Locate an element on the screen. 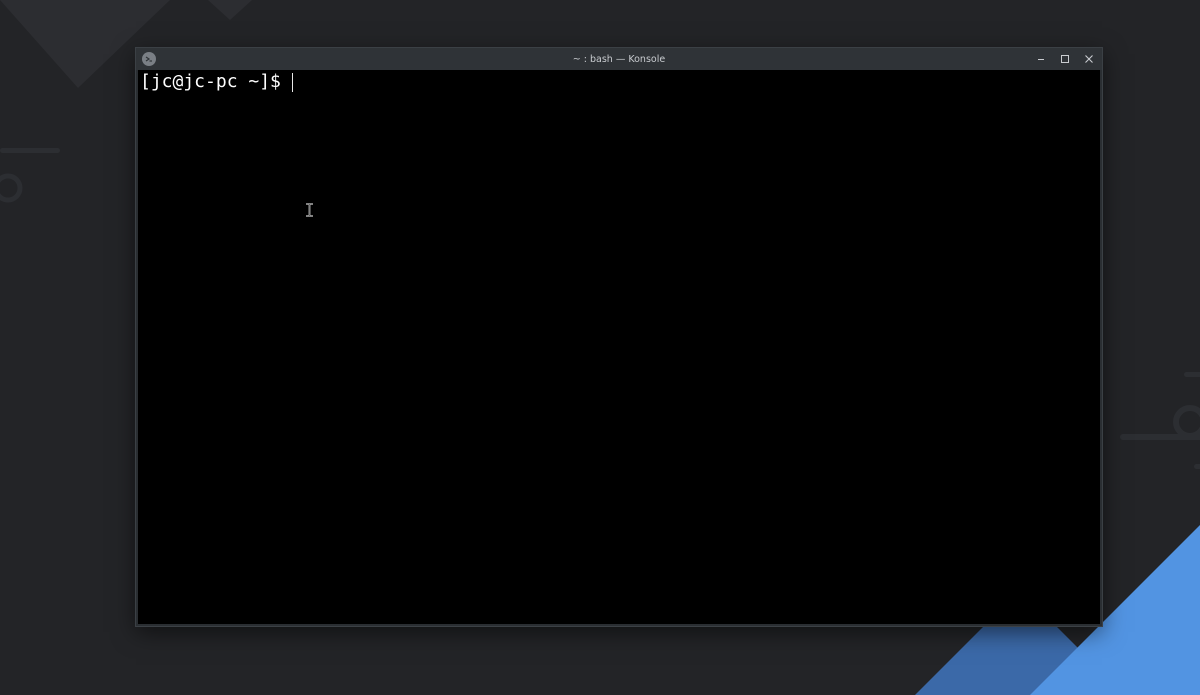  close-button is located at coordinates (1089, 59).